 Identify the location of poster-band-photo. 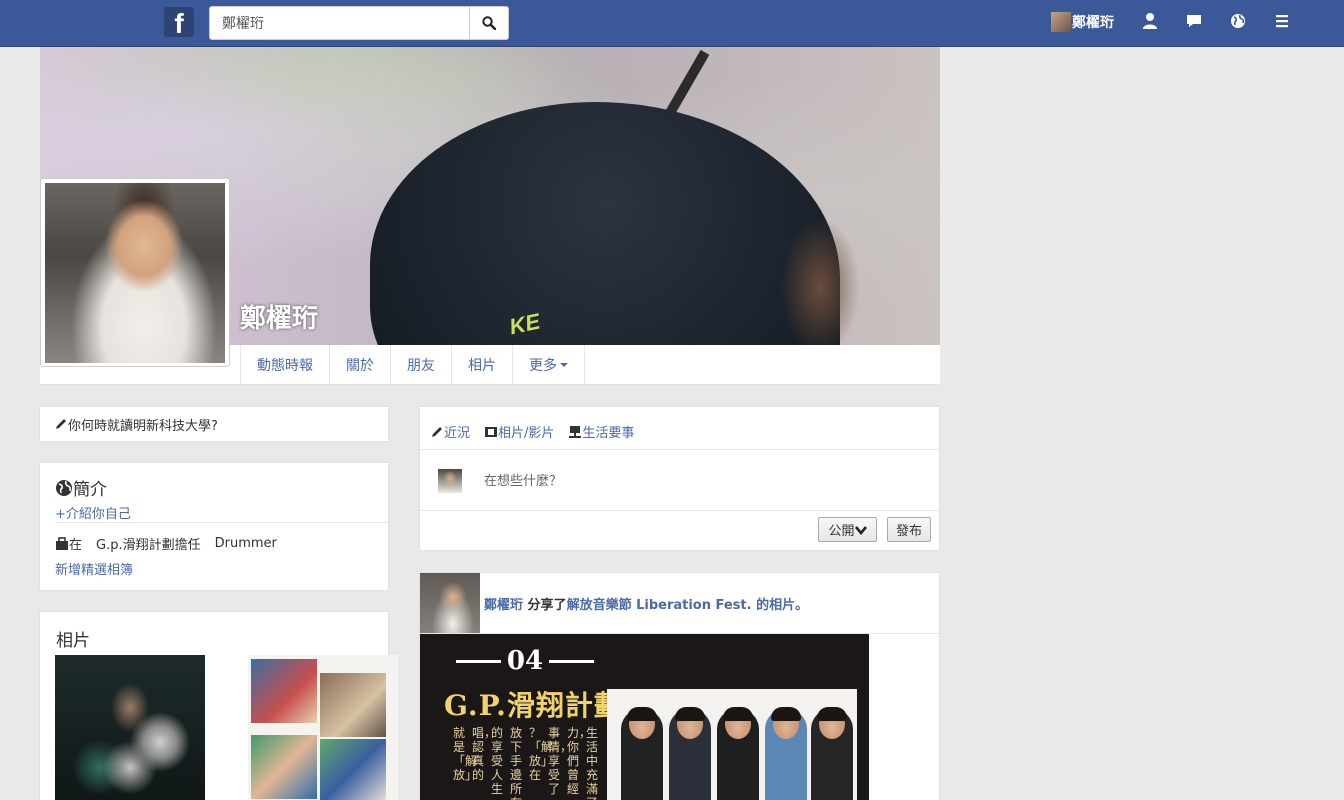
(732, 744).